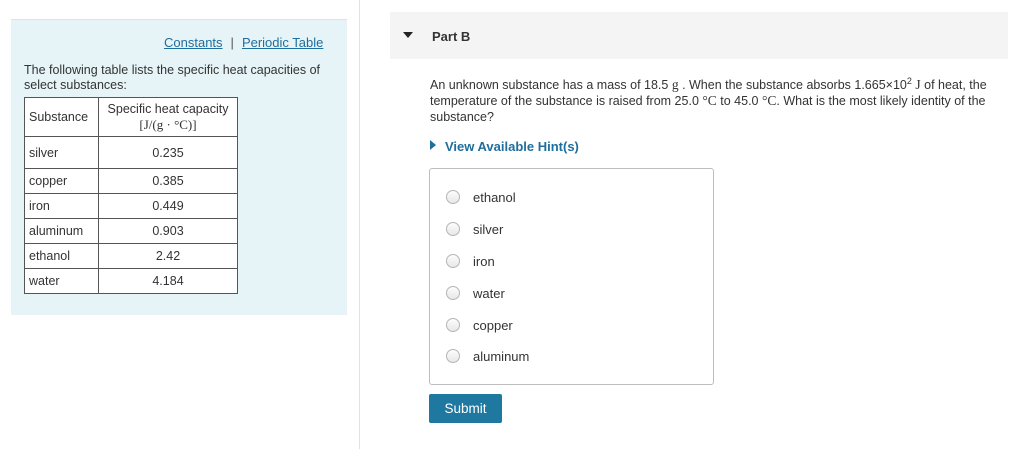 The height and width of the screenshot is (449, 1024). I want to click on cell-substance: copper, so click(61, 181).